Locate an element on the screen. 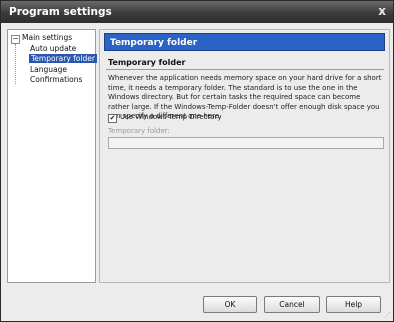  cancel-button: Cancel is located at coordinates (292, 304).